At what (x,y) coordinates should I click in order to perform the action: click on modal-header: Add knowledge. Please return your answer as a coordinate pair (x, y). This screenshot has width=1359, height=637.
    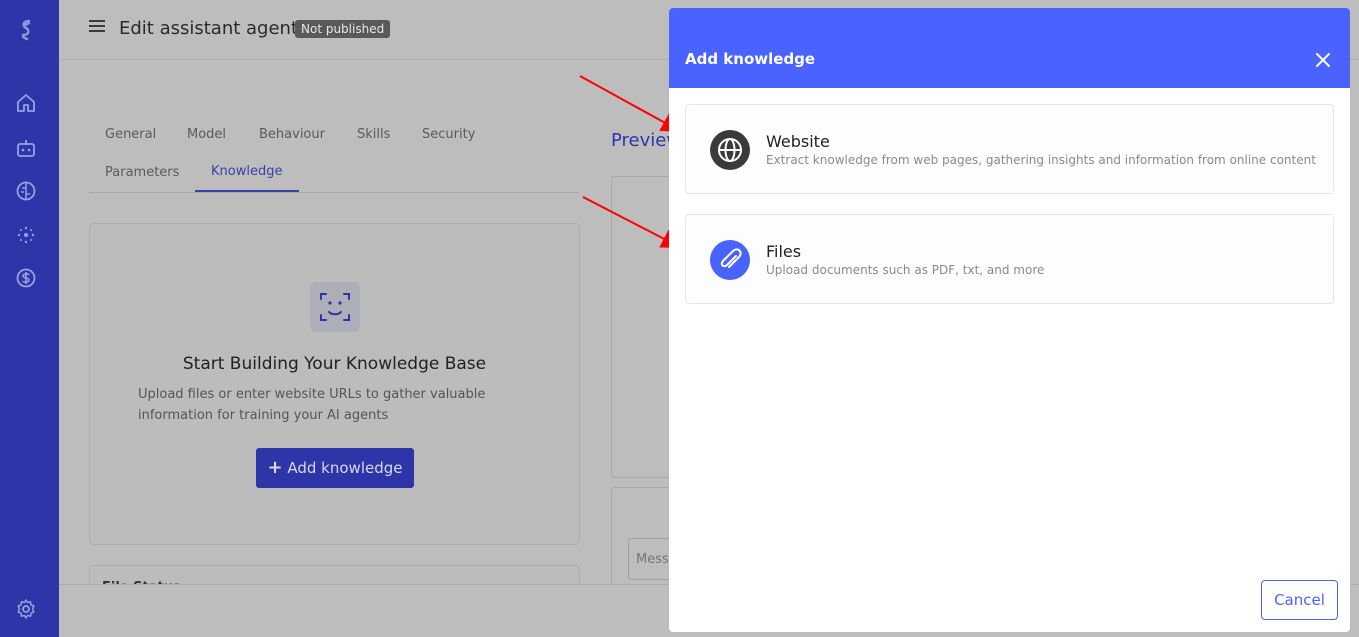
    Looking at the image, I should click on (1009, 48).